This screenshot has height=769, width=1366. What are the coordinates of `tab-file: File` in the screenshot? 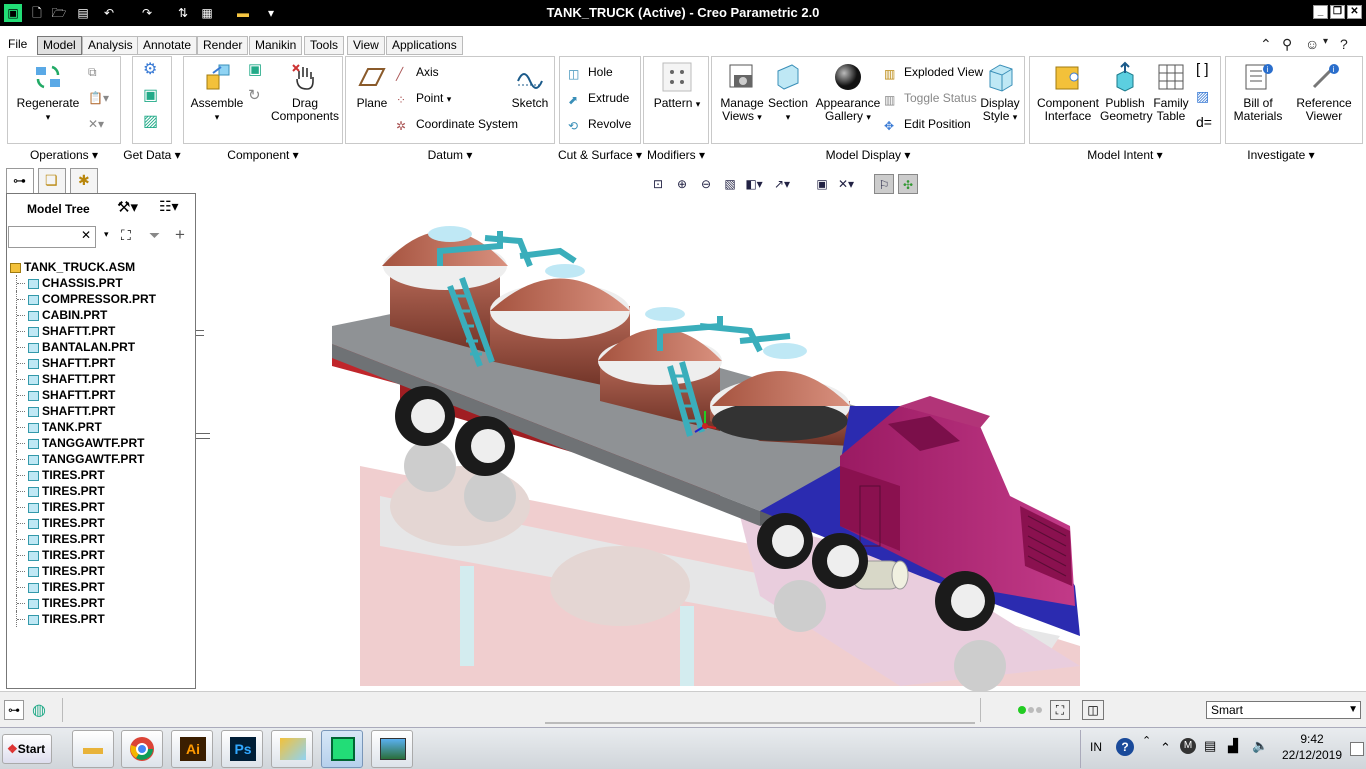 It's located at (17, 45).